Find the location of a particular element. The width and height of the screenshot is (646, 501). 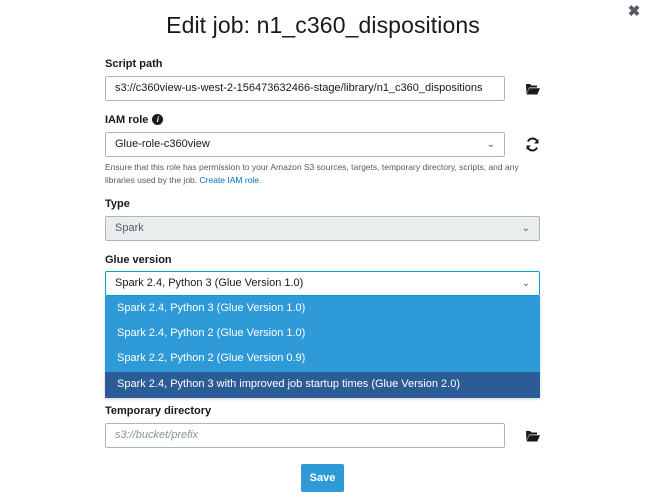

glue-version-option: Spark 2.2, Python 2 (Glue Version 0.9) is located at coordinates (322, 358).